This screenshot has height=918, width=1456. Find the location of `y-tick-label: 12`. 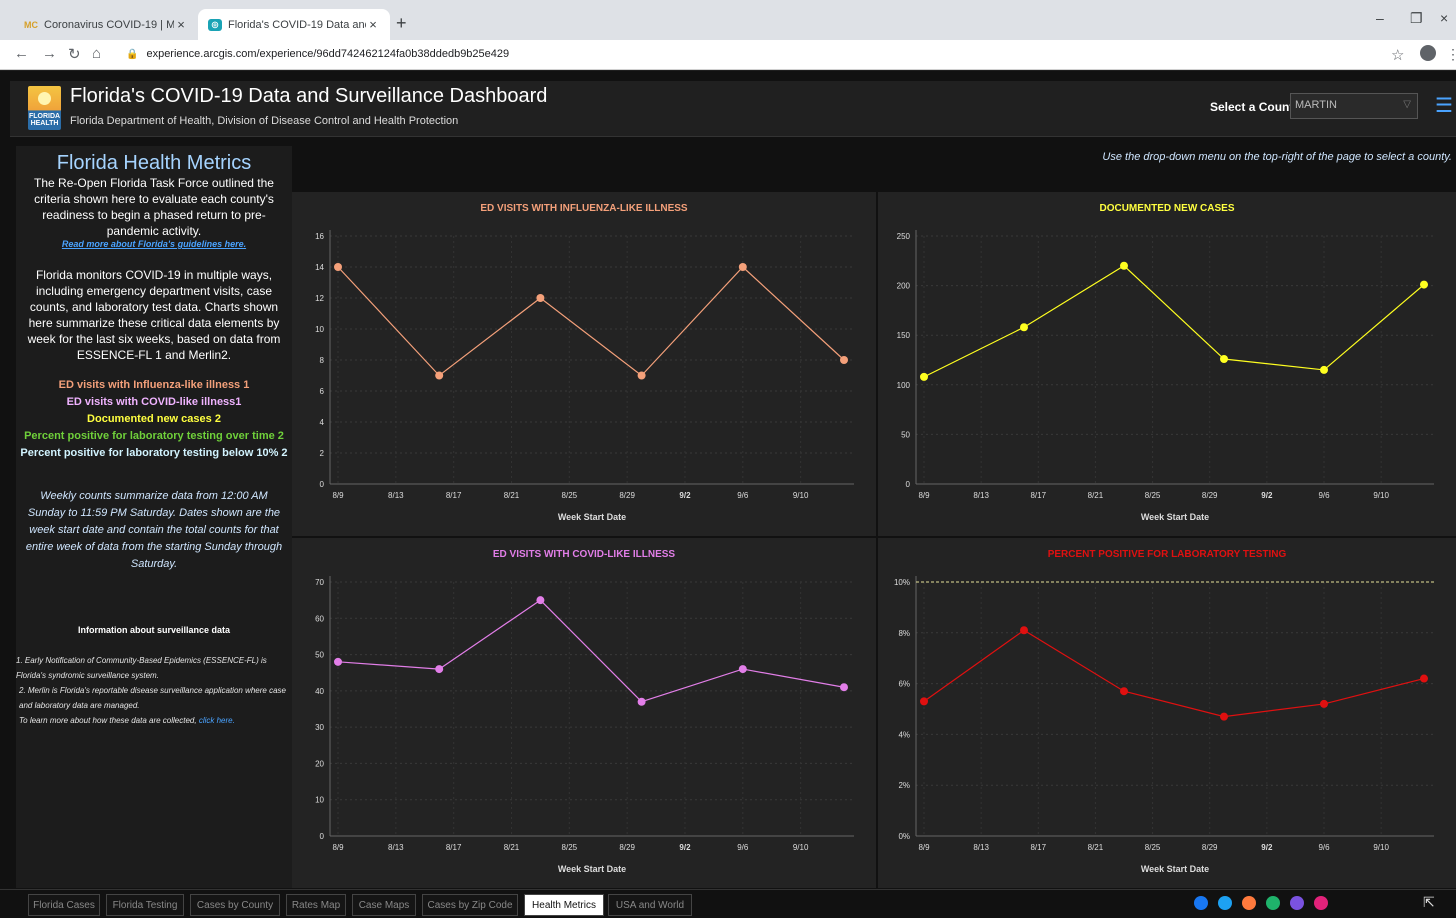

y-tick-label: 12 is located at coordinates (319, 298).